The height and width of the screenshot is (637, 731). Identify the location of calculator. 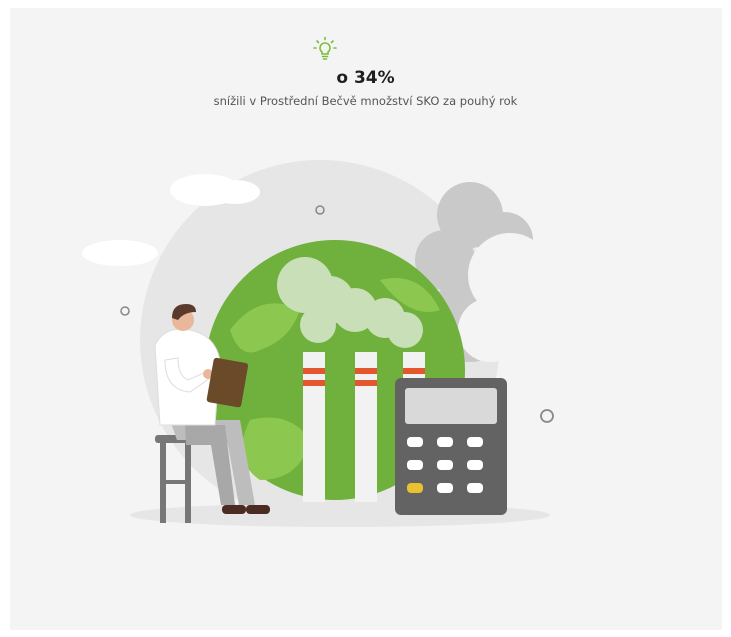
(451, 446).